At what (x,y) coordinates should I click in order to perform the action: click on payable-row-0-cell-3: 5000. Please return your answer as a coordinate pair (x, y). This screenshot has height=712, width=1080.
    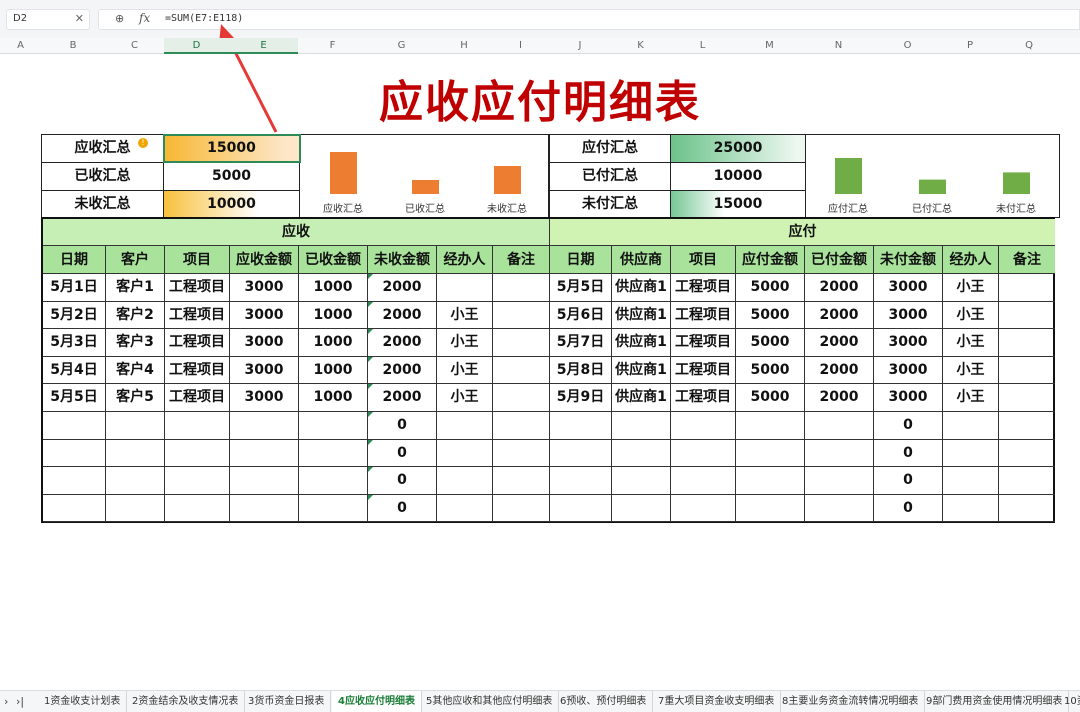
    Looking at the image, I should click on (770, 288).